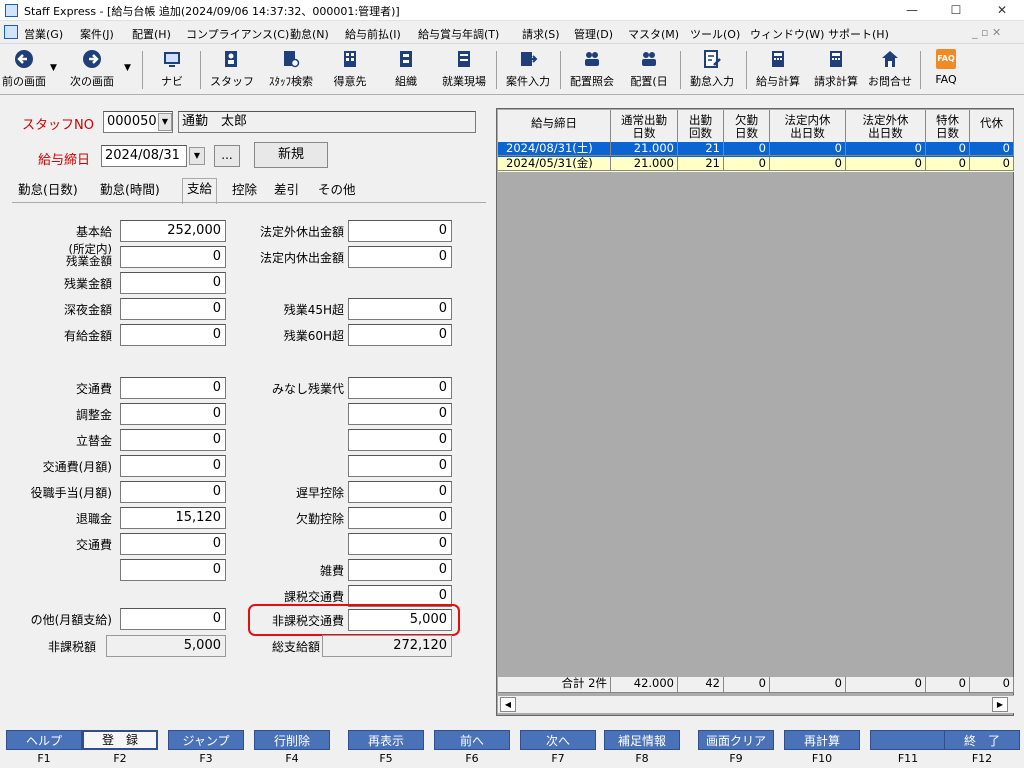  I want to click on tab-attendance-hours: 勤怠(時間), so click(130, 191).